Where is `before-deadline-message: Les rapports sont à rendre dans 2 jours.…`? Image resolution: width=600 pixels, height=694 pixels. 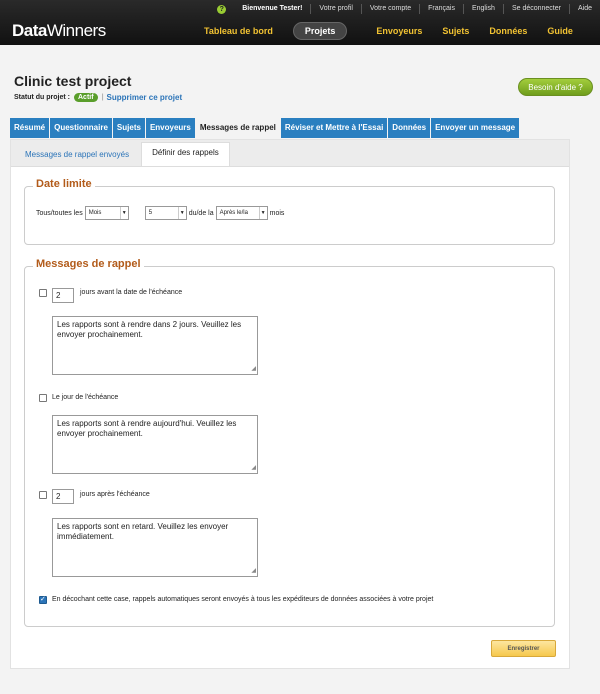 before-deadline-message: Les rapports sont à rendre dans 2 jours.… is located at coordinates (155, 345).